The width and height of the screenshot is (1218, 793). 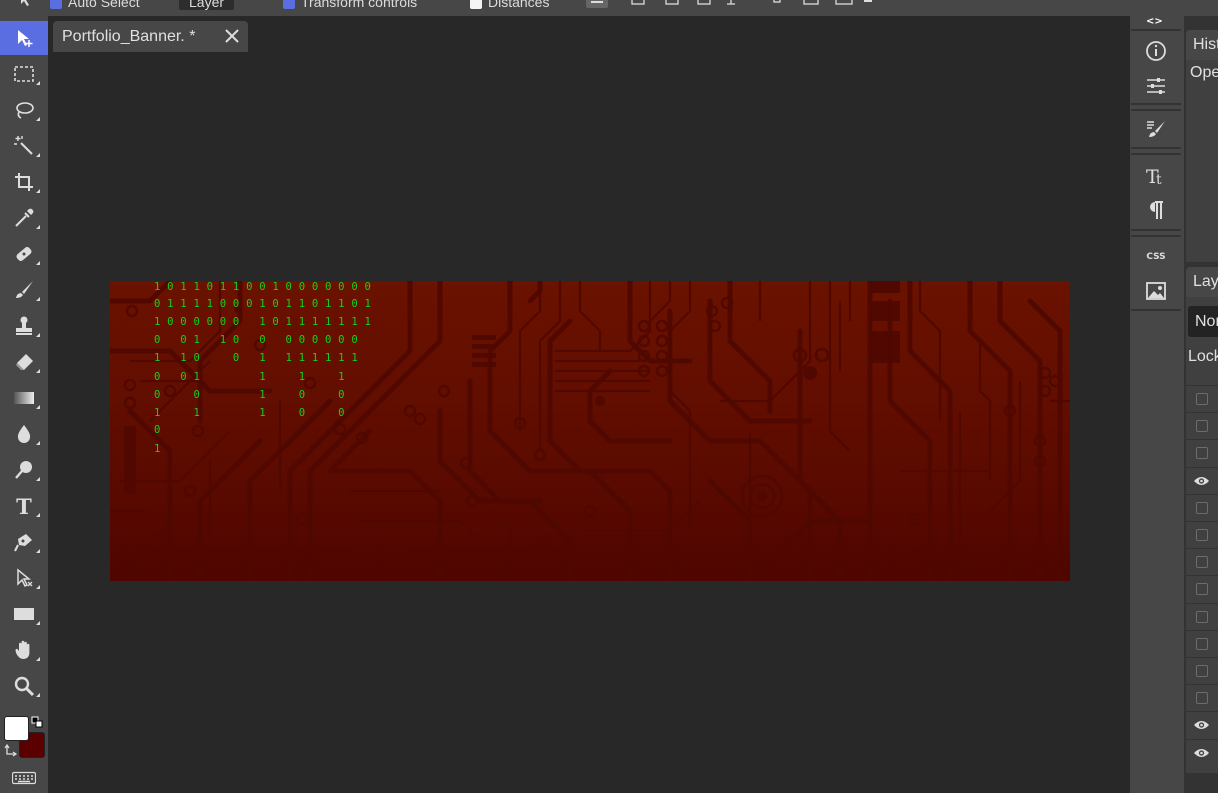 What do you see at coordinates (509, 5) in the screenshot?
I see `distances-checkbox: Distances` at bounding box center [509, 5].